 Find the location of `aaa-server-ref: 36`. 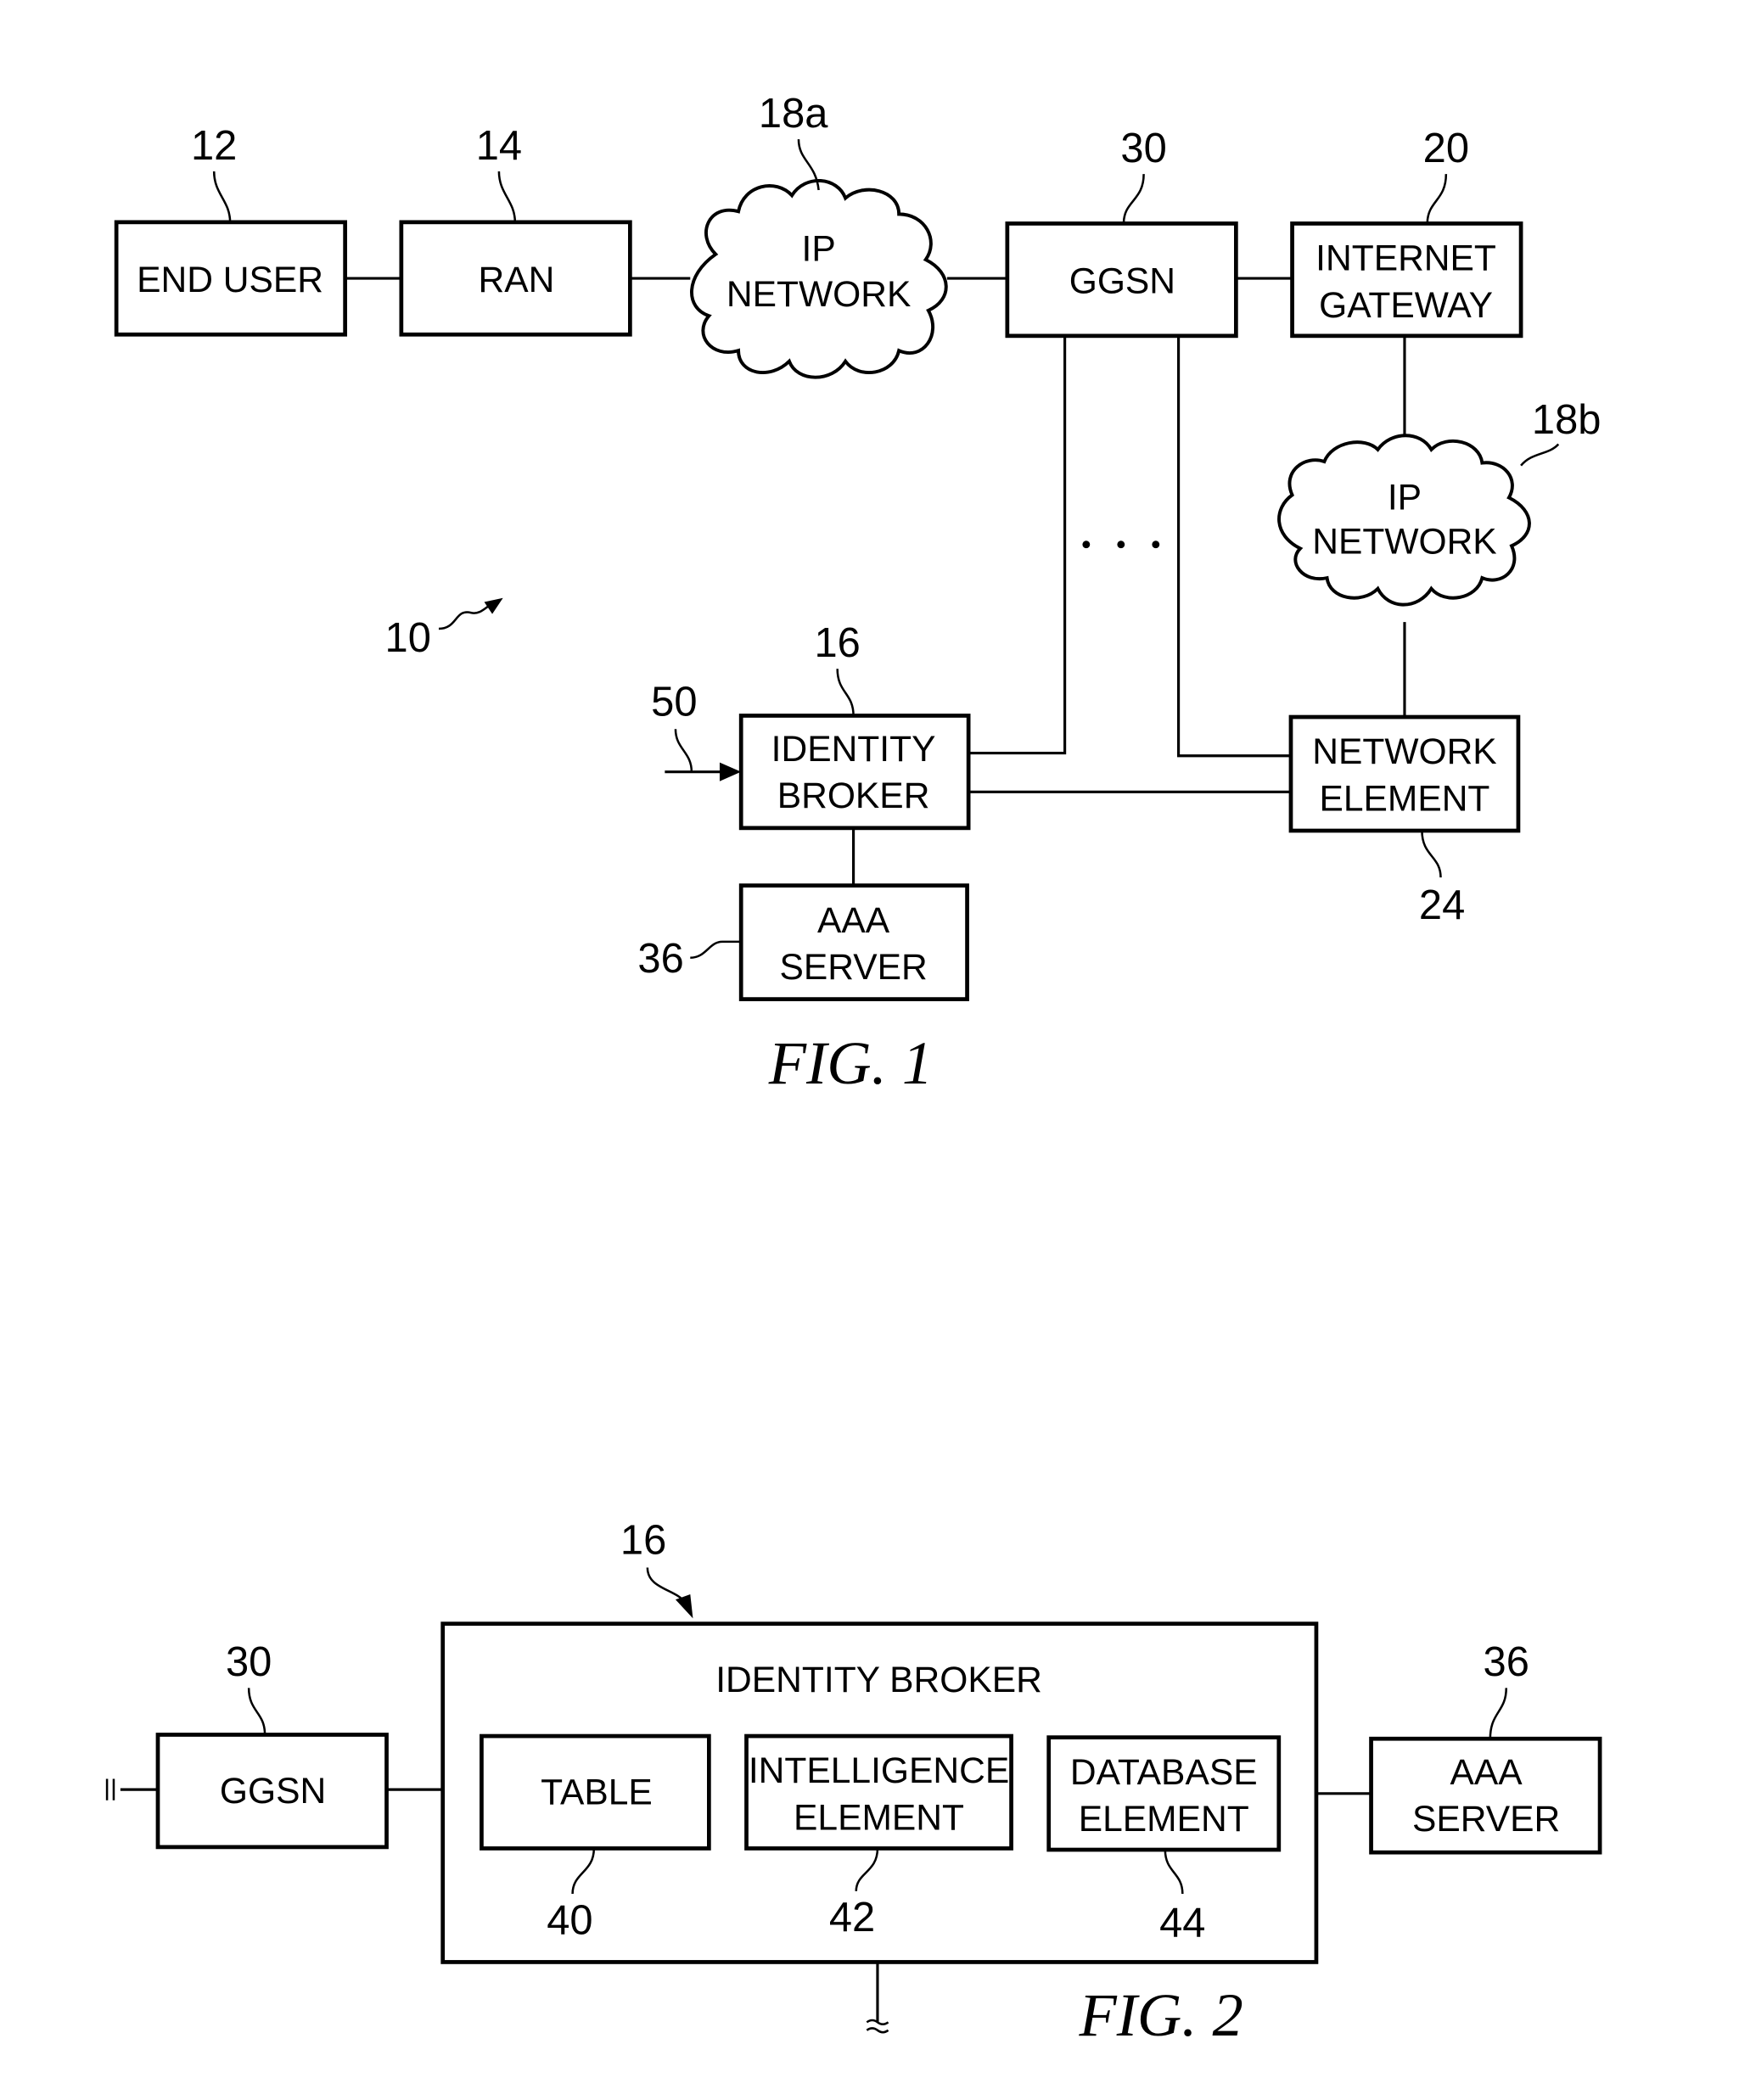

aaa-server-ref: 36 is located at coordinates (660, 959).